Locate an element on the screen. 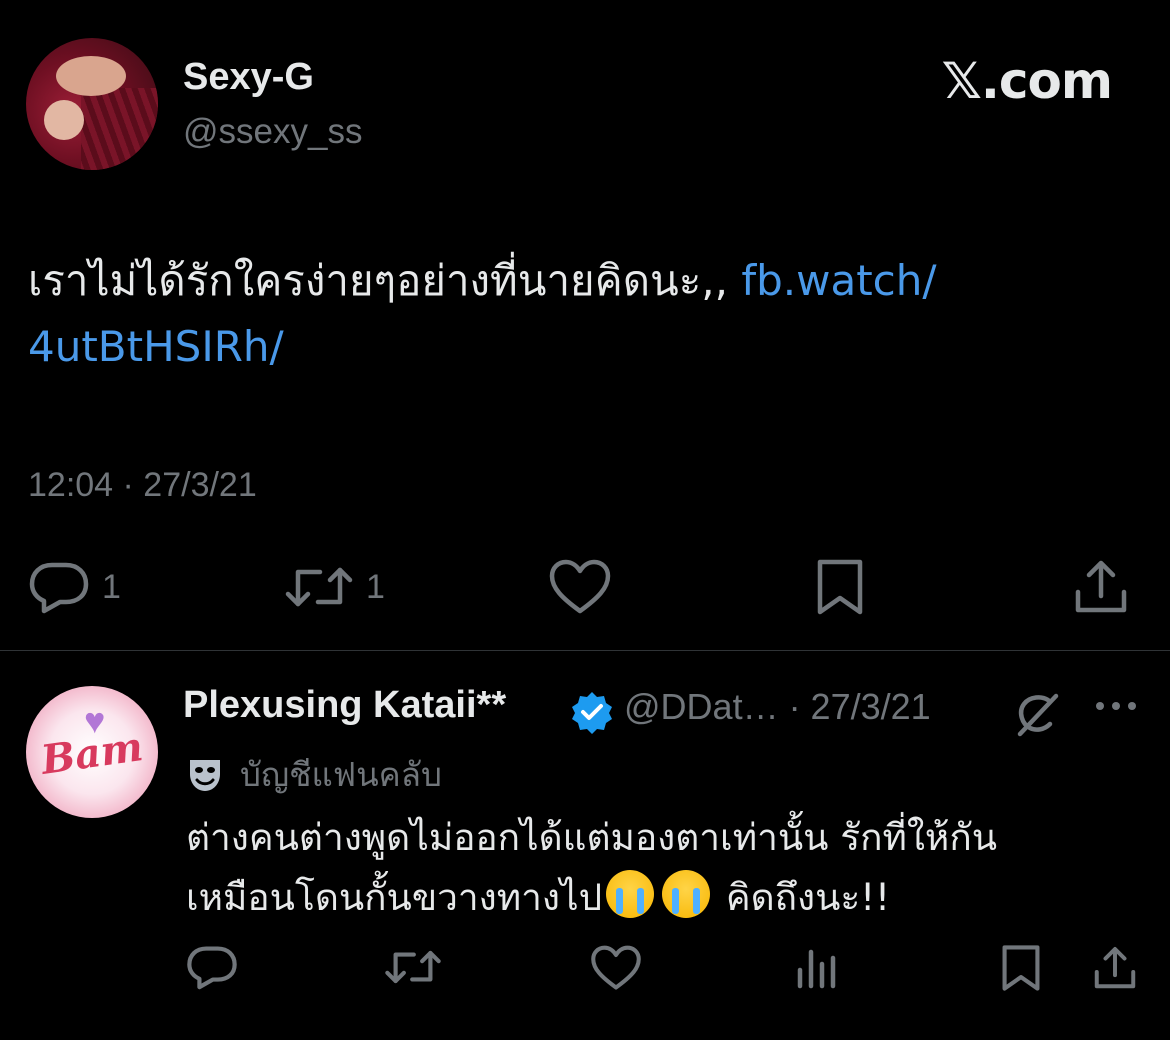 The height and width of the screenshot is (1040, 1170). tweet-body: เราไม่ได้รักใครง่ายๆอย่างที่นายคิดนะ,, is located at coordinates (385, 280).